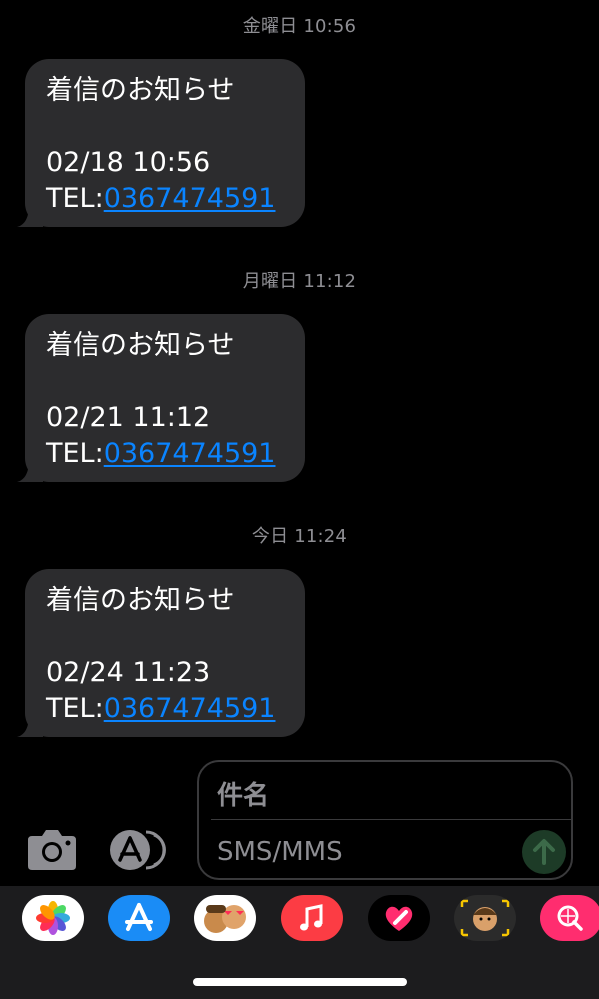 The height and width of the screenshot is (999, 599). Describe the element at coordinates (362, 852) in the screenshot. I see `message-input` at that location.